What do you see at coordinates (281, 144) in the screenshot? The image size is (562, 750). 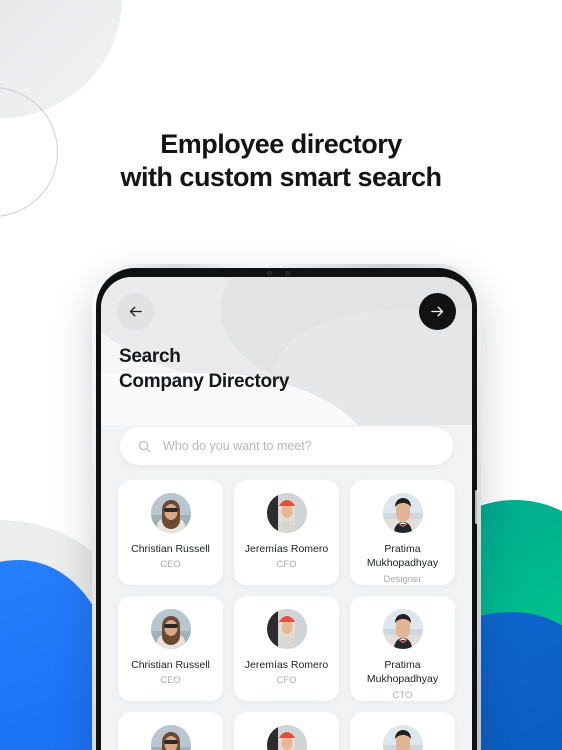 I see `headline-line-1: Employee directory` at bounding box center [281, 144].